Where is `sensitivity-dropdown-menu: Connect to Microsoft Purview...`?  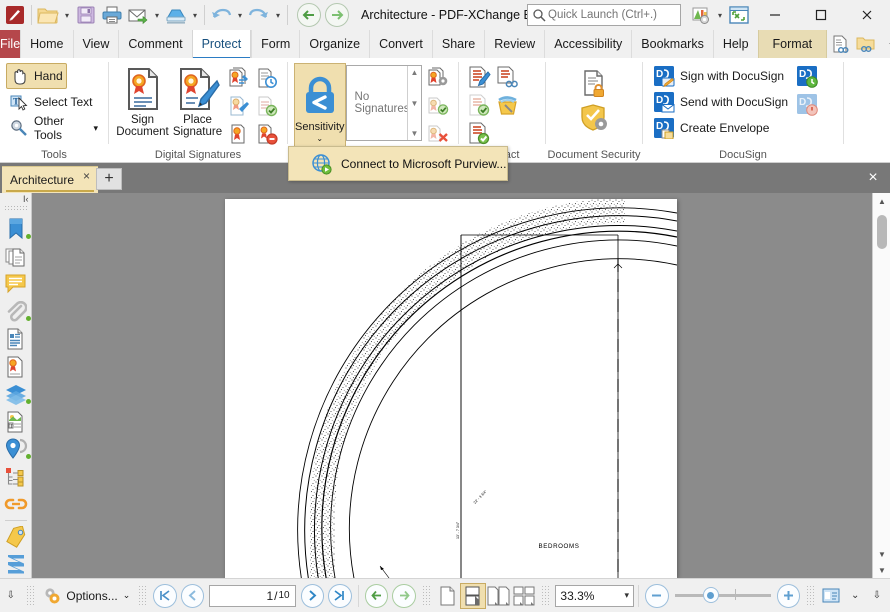
sensitivity-dropdown-menu: Connect to Microsoft Purview... is located at coordinates (398, 163).